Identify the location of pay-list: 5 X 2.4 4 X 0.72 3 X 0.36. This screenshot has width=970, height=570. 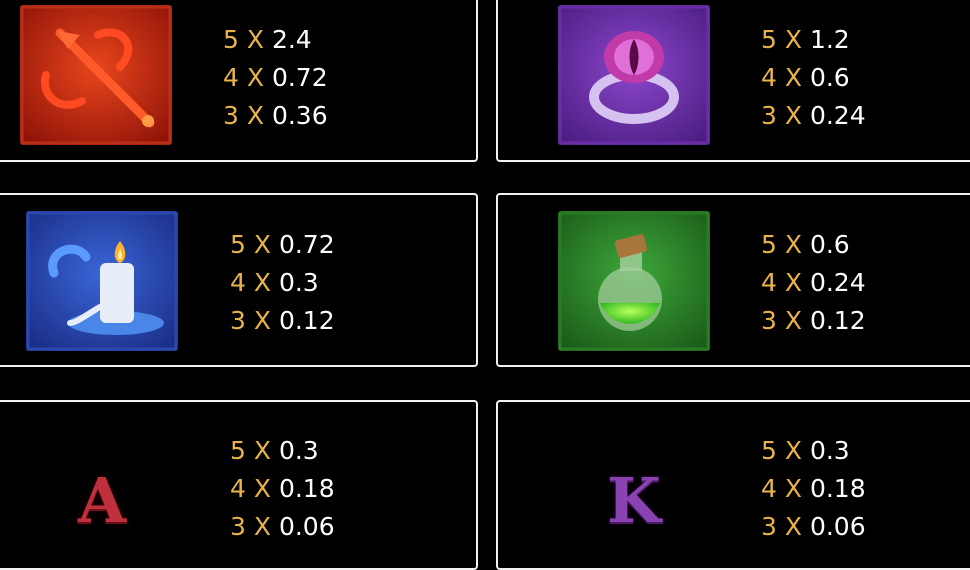
(275, 78).